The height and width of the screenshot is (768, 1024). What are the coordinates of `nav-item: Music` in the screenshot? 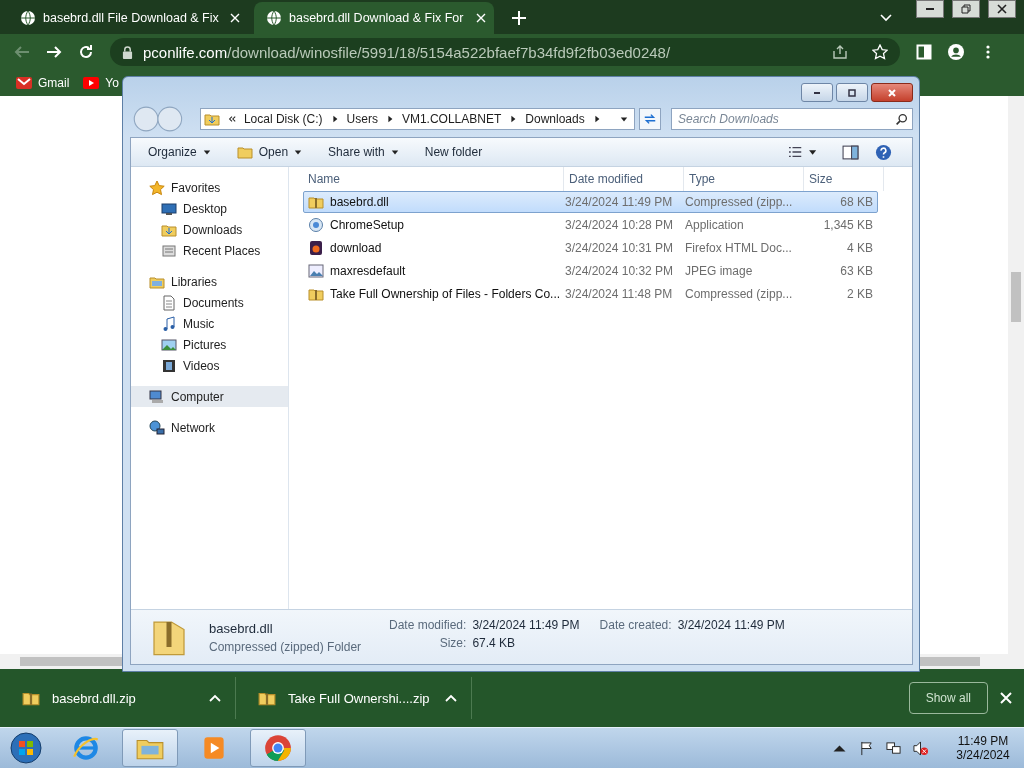 It's located at (209, 323).